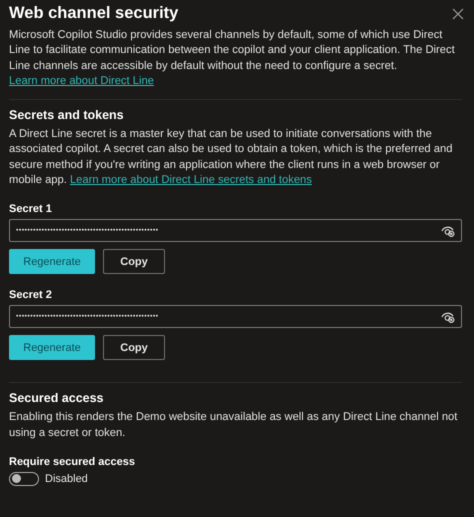 The height and width of the screenshot is (517, 474). Describe the element at coordinates (81, 80) in the screenshot. I see `learn-more-link: Learn more about Direct Line` at that location.